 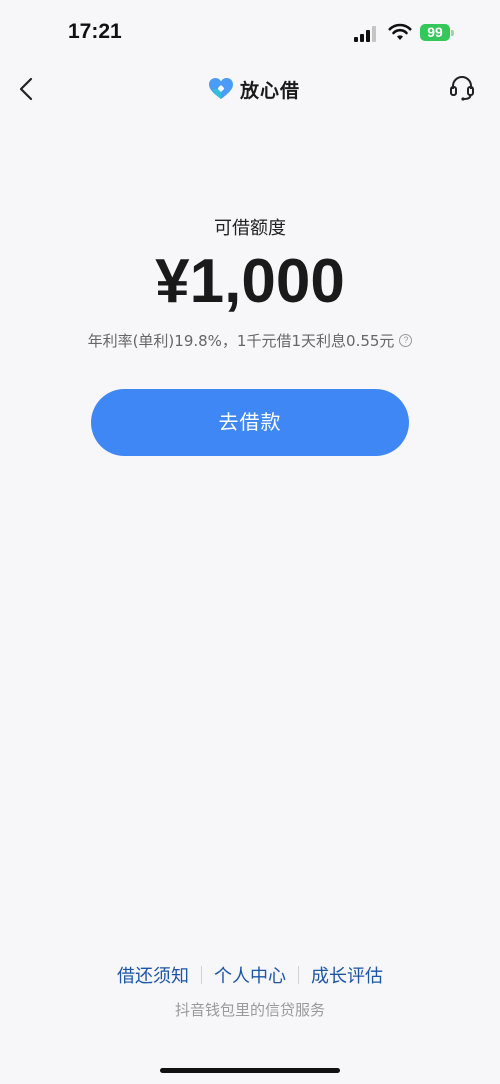 I want to click on interest-rate-info: 年利率(单利)19.8%，1千元借1天利息0.55元 ?, so click(x=250, y=340).